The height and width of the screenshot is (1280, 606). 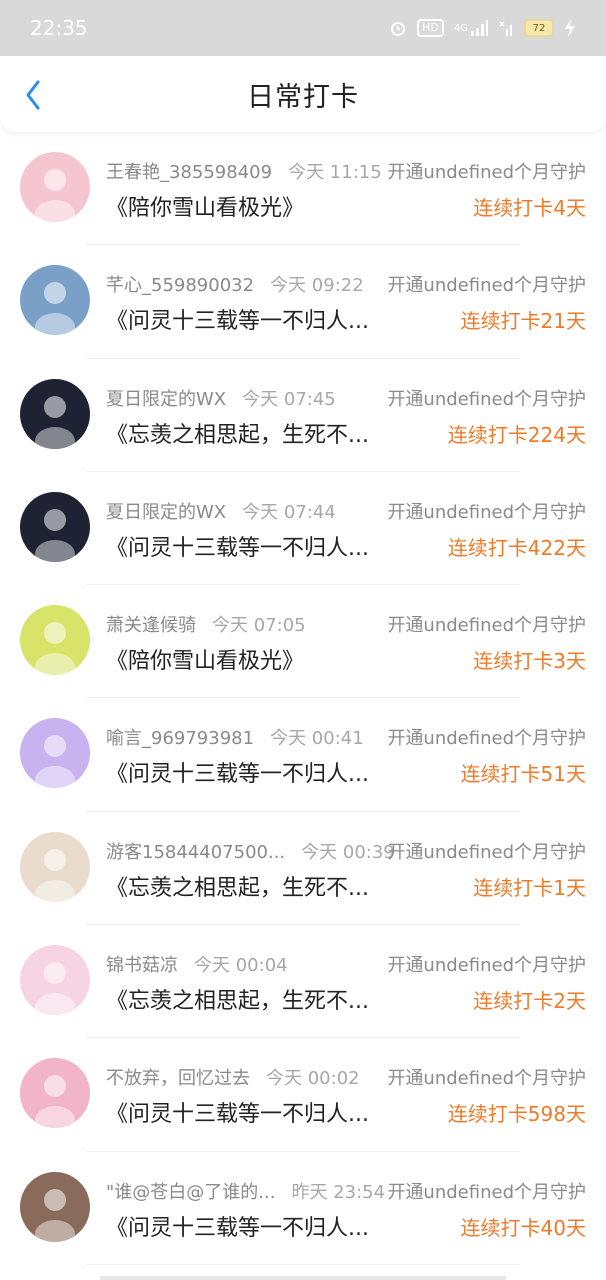 What do you see at coordinates (206, 624) in the screenshot?
I see `meta-row: 萧关逢候骑 今天 07:05` at bounding box center [206, 624].